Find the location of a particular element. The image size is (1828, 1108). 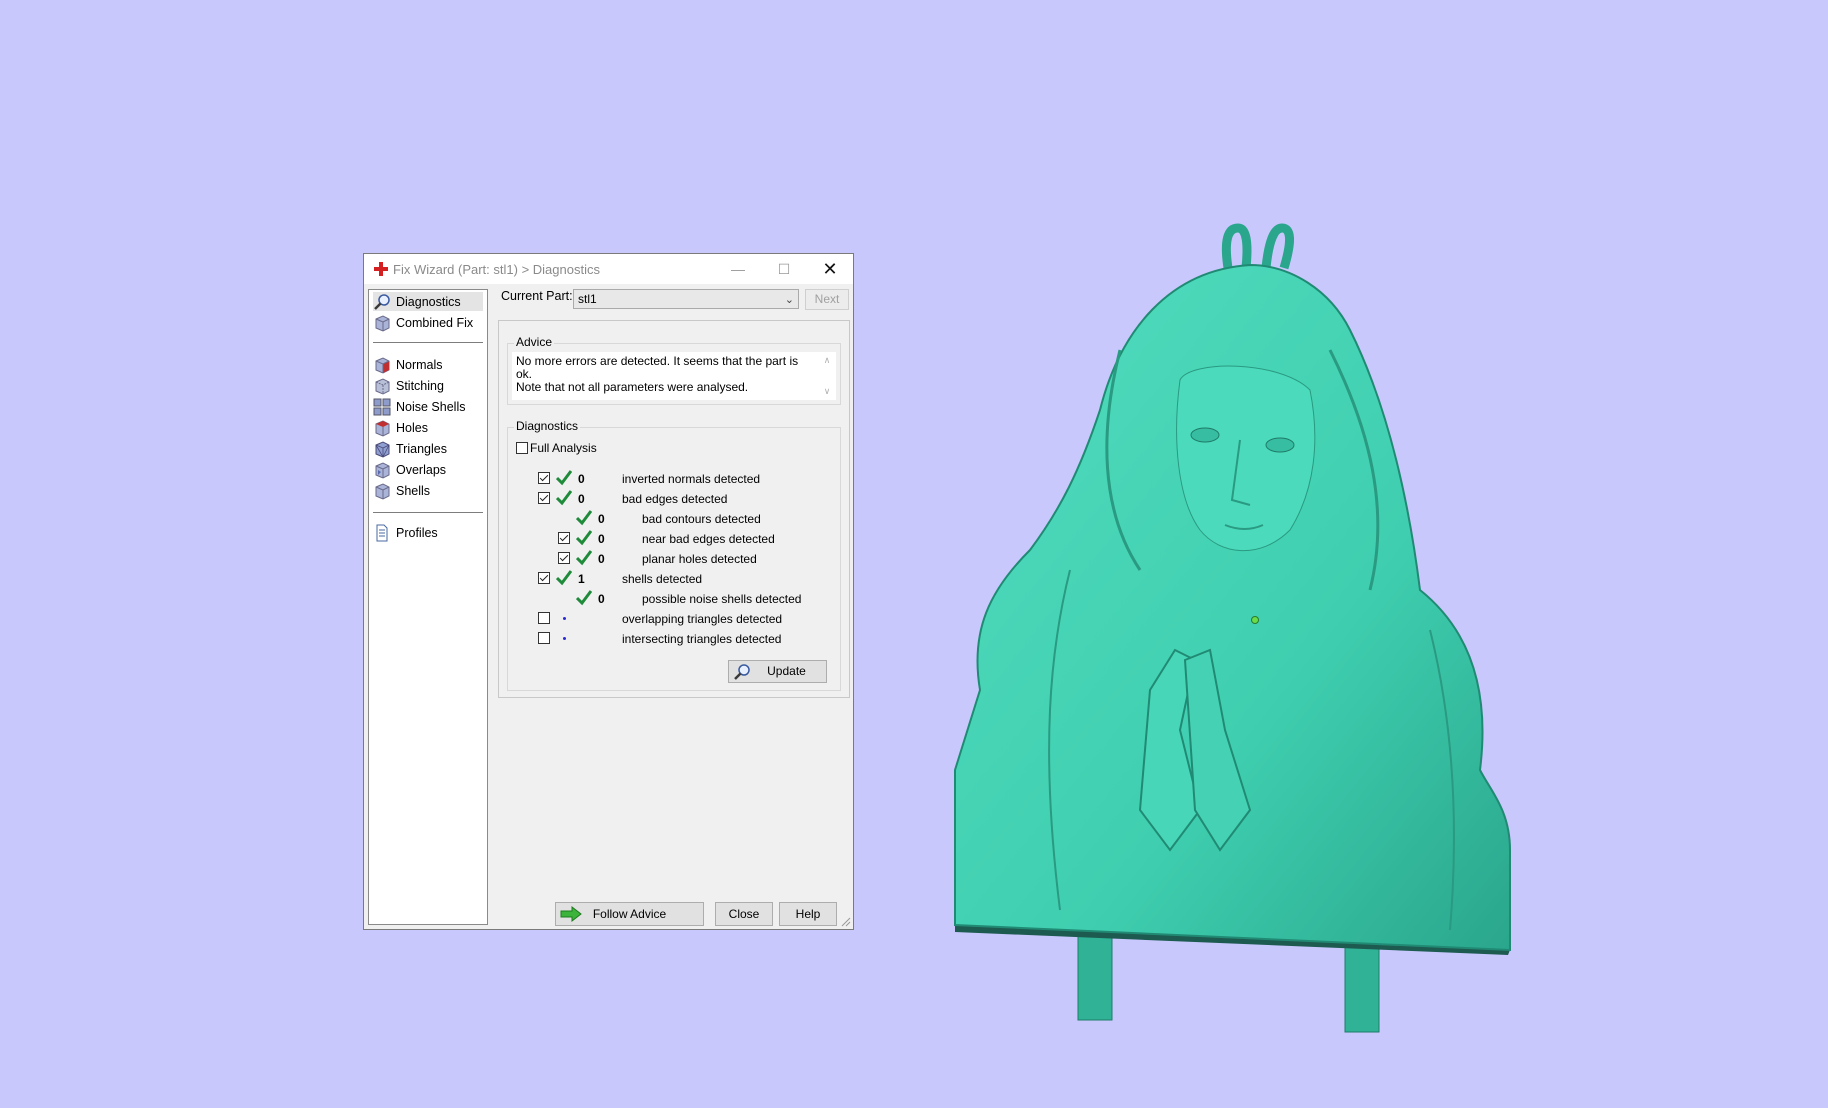

sidebar-item-label: Noise Shells is located at coordinates (431, 406).